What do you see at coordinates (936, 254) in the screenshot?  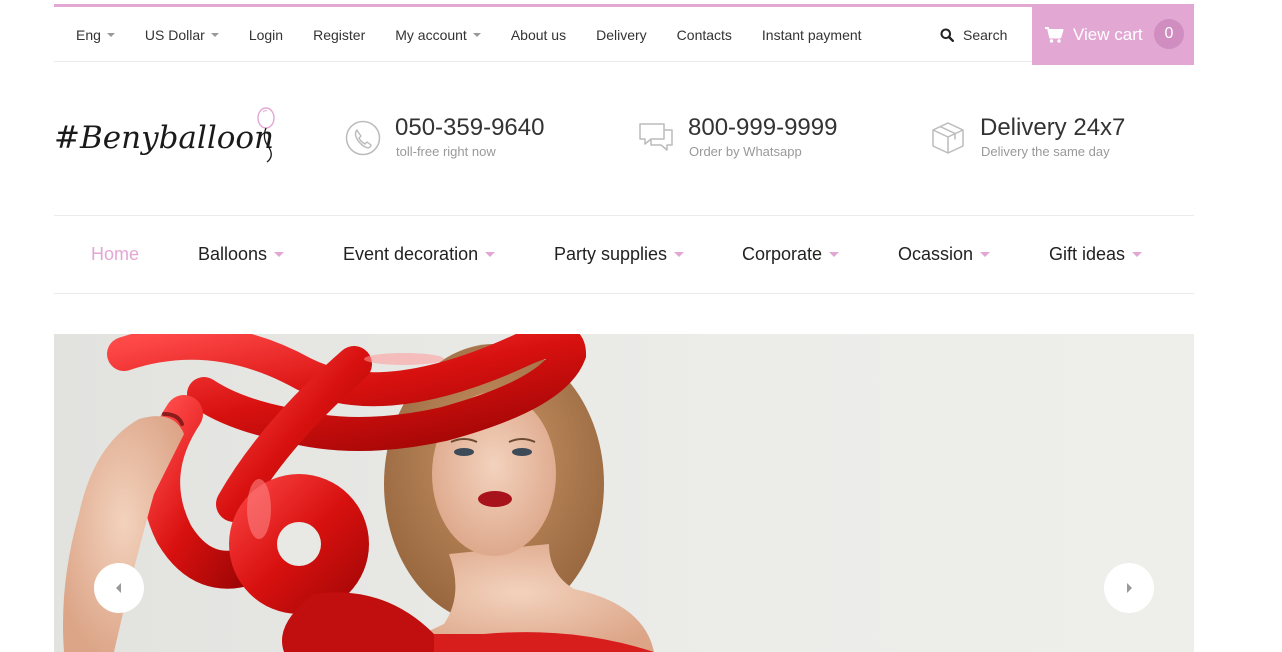 I see `nav-item-label: Ocassion` at bounding box center [936, 254].